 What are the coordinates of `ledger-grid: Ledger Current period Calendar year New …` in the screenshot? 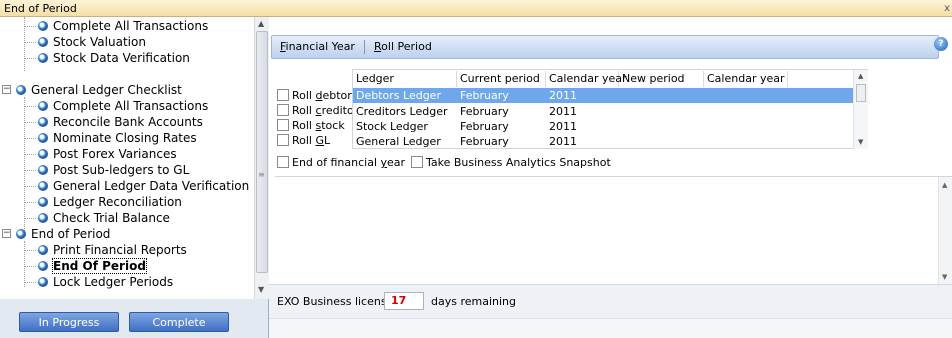 It's located at (610, 109).